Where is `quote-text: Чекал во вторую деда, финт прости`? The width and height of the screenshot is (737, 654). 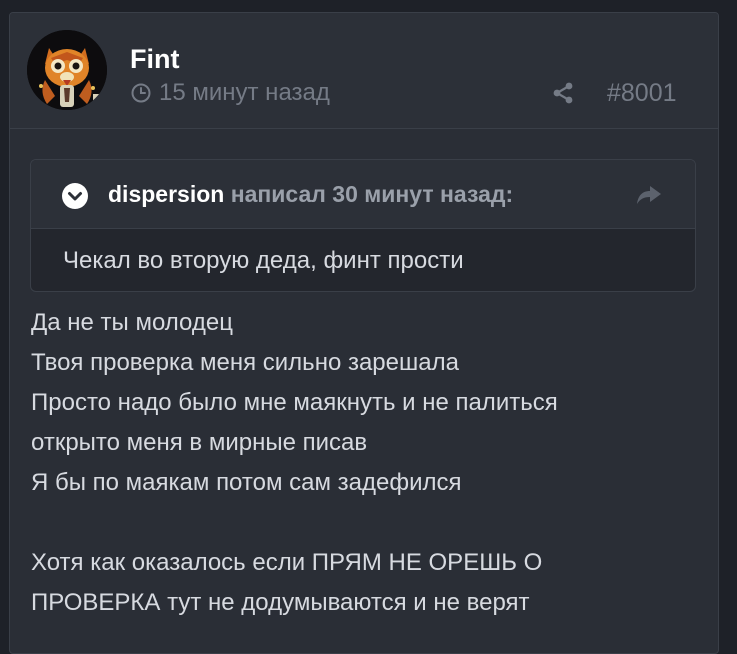 quote-text: Чекал во вторую деда, финт прости is located at coordinates (263, 260).